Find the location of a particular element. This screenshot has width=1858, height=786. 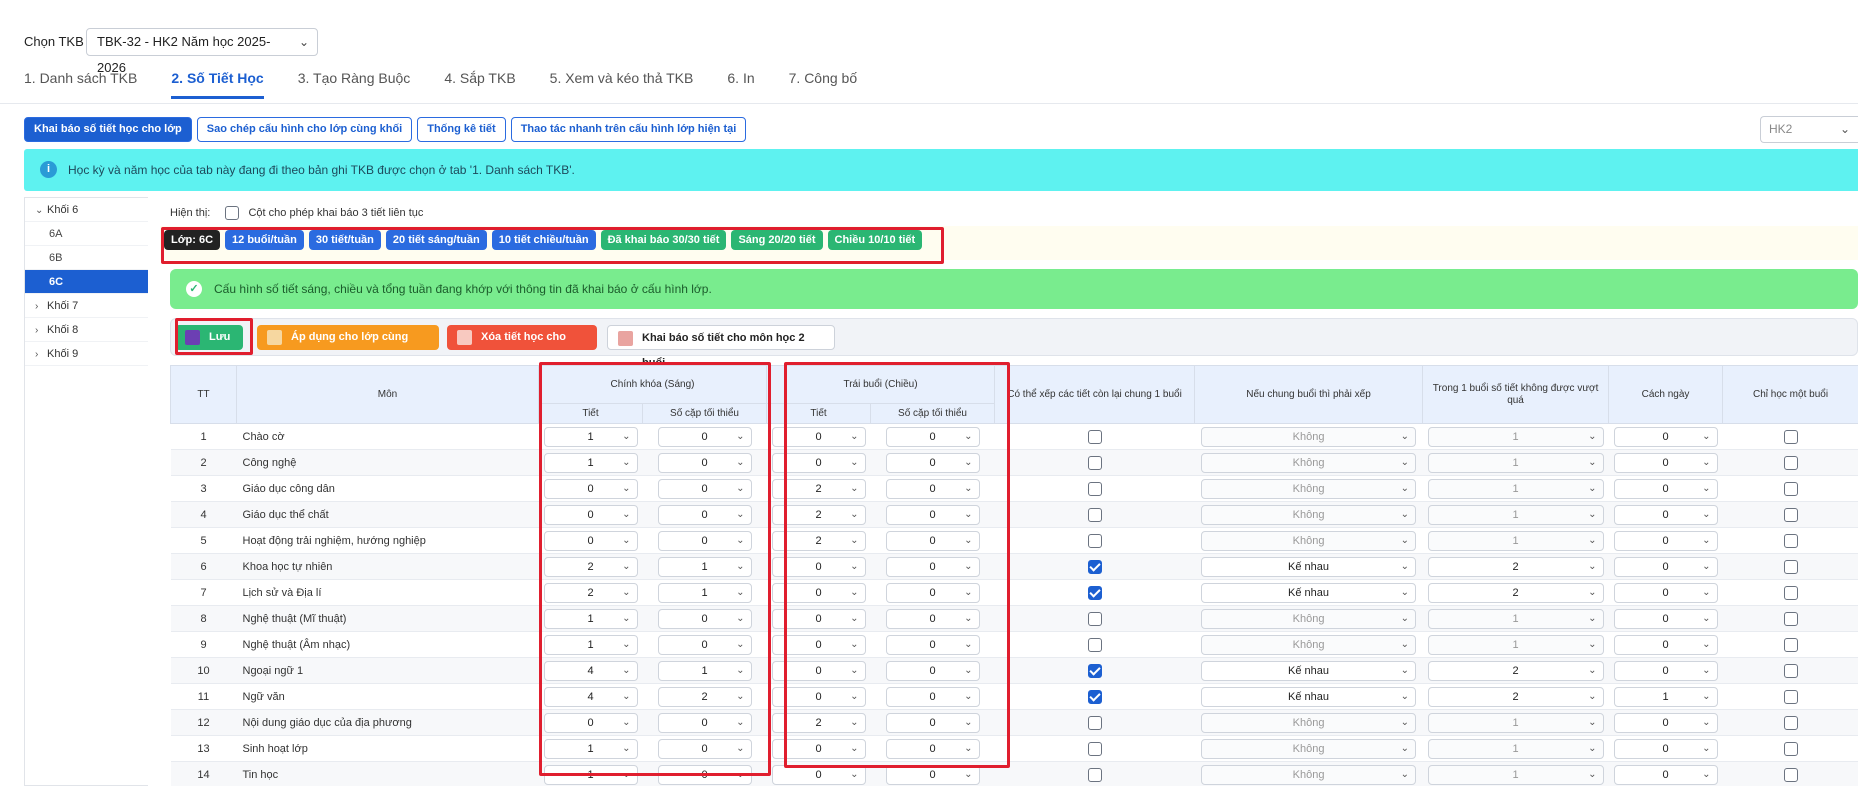

tree-item-6c: 6C is located at coordinates (86, 282).